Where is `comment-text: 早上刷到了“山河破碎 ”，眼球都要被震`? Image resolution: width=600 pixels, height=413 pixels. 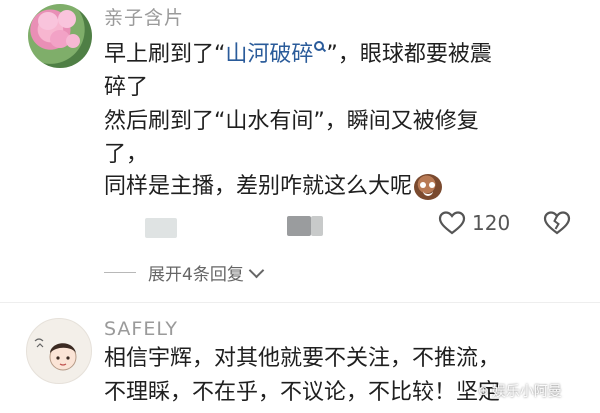
comment-text: 早上刷到了“山河破碎 ”，眼球都要被震 is located at coordinates (298, 55).